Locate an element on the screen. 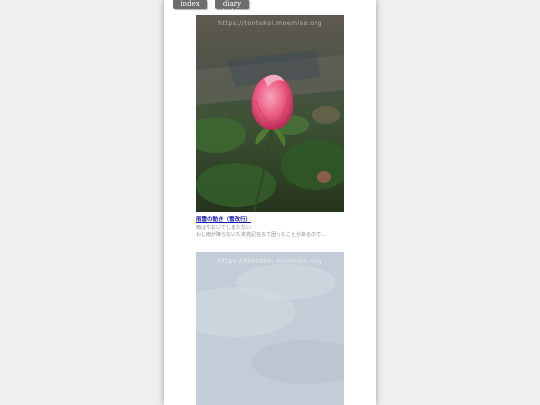 Image resolution: width=540 pixels, height=405 pixels. diary-index-button: diary index is located at coordinates (232, 8).